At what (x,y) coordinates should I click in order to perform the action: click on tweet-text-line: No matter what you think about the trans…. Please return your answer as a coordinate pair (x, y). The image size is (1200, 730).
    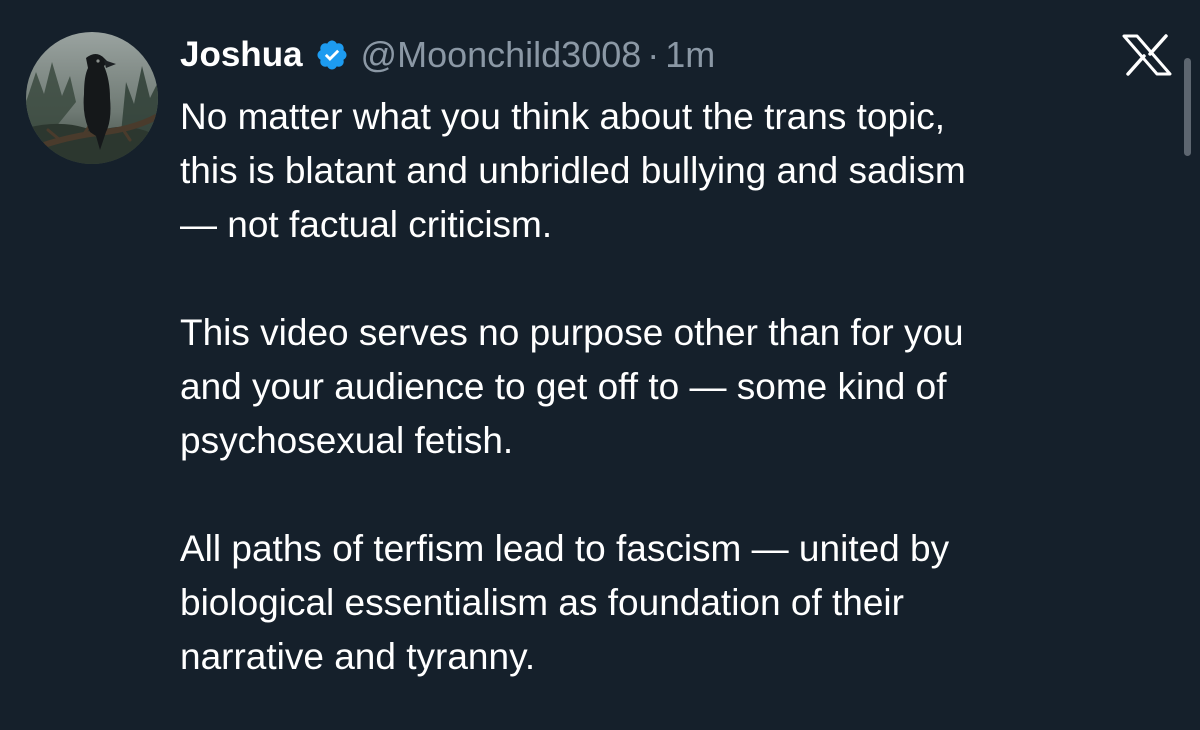
    Looking at the image, I should click on (563, 116).